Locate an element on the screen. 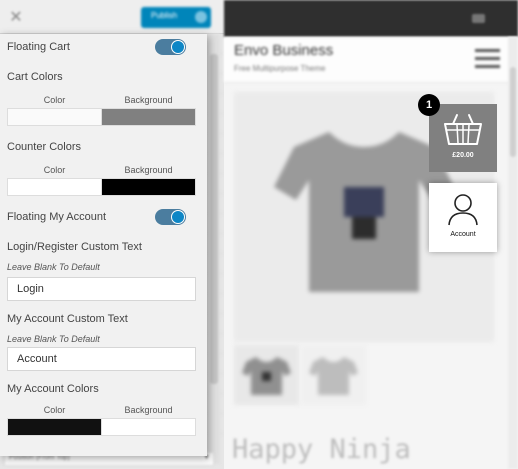 The width and height of the screenshot is (518, 469). keyboard-icon is located at coordinates (478, 18).